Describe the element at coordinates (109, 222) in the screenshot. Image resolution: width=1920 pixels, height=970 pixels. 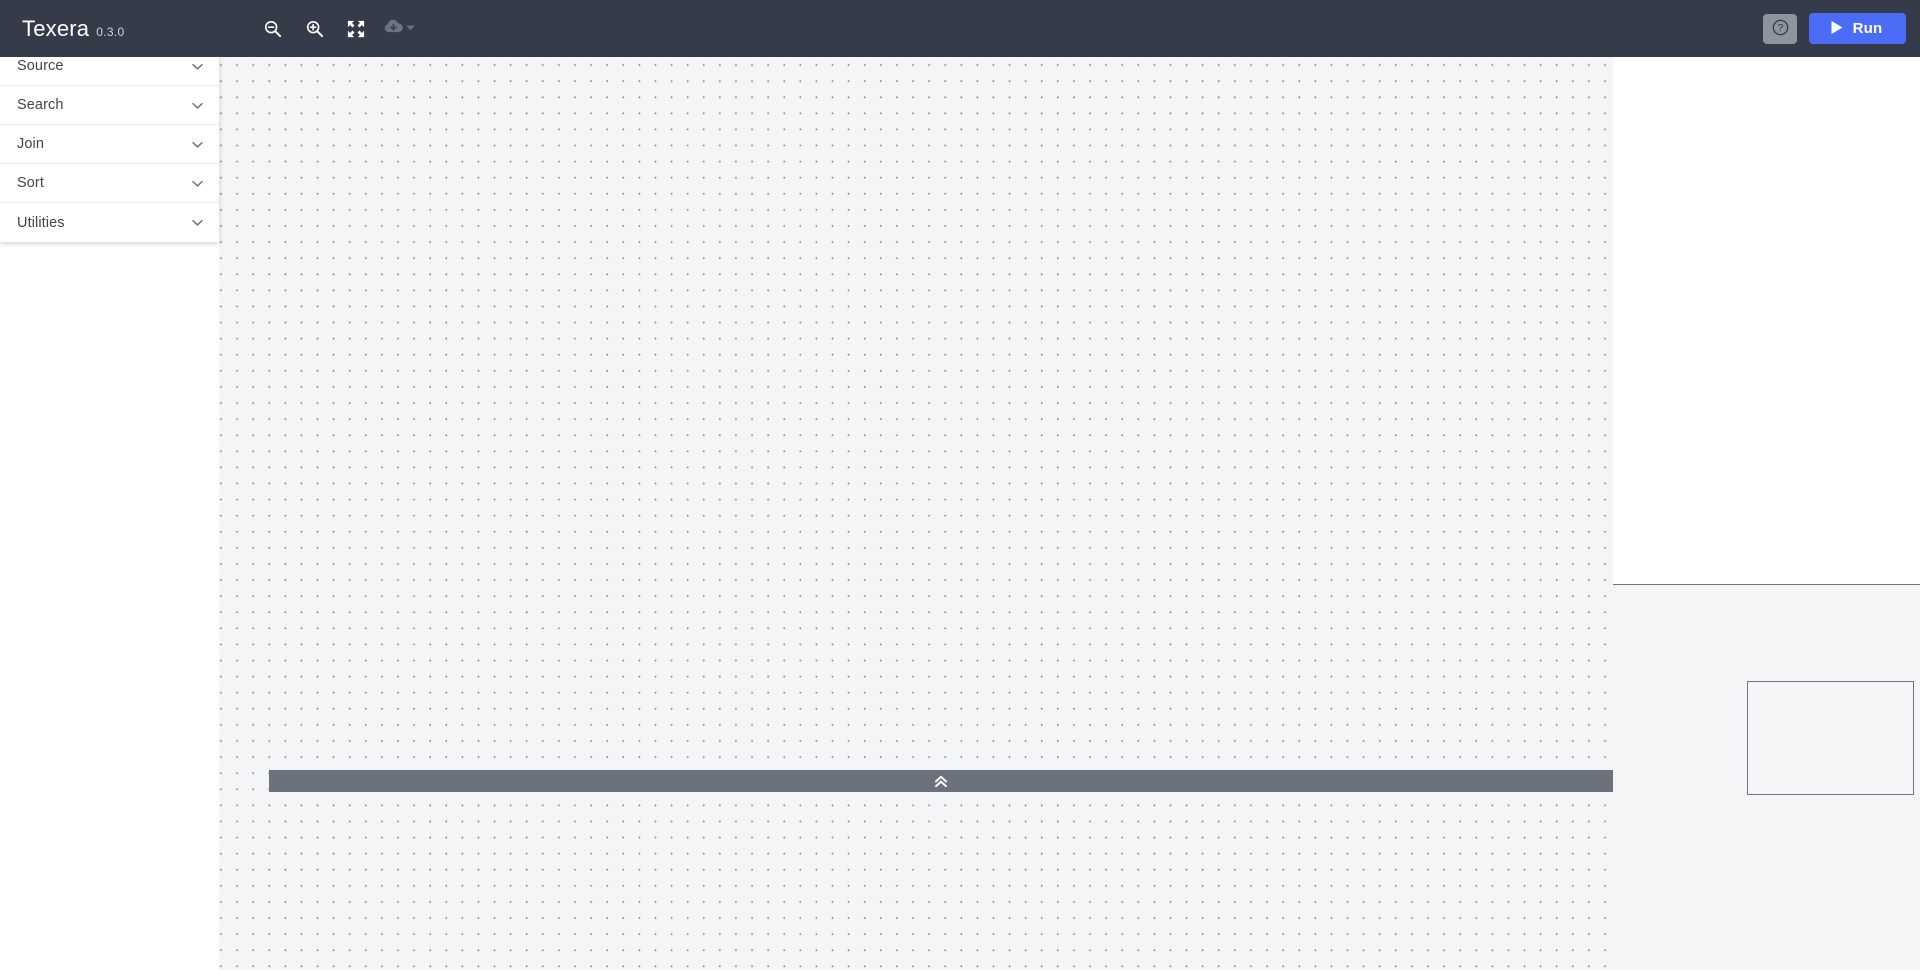
I see `sidebar-item-utilities: Utilities` at that location.